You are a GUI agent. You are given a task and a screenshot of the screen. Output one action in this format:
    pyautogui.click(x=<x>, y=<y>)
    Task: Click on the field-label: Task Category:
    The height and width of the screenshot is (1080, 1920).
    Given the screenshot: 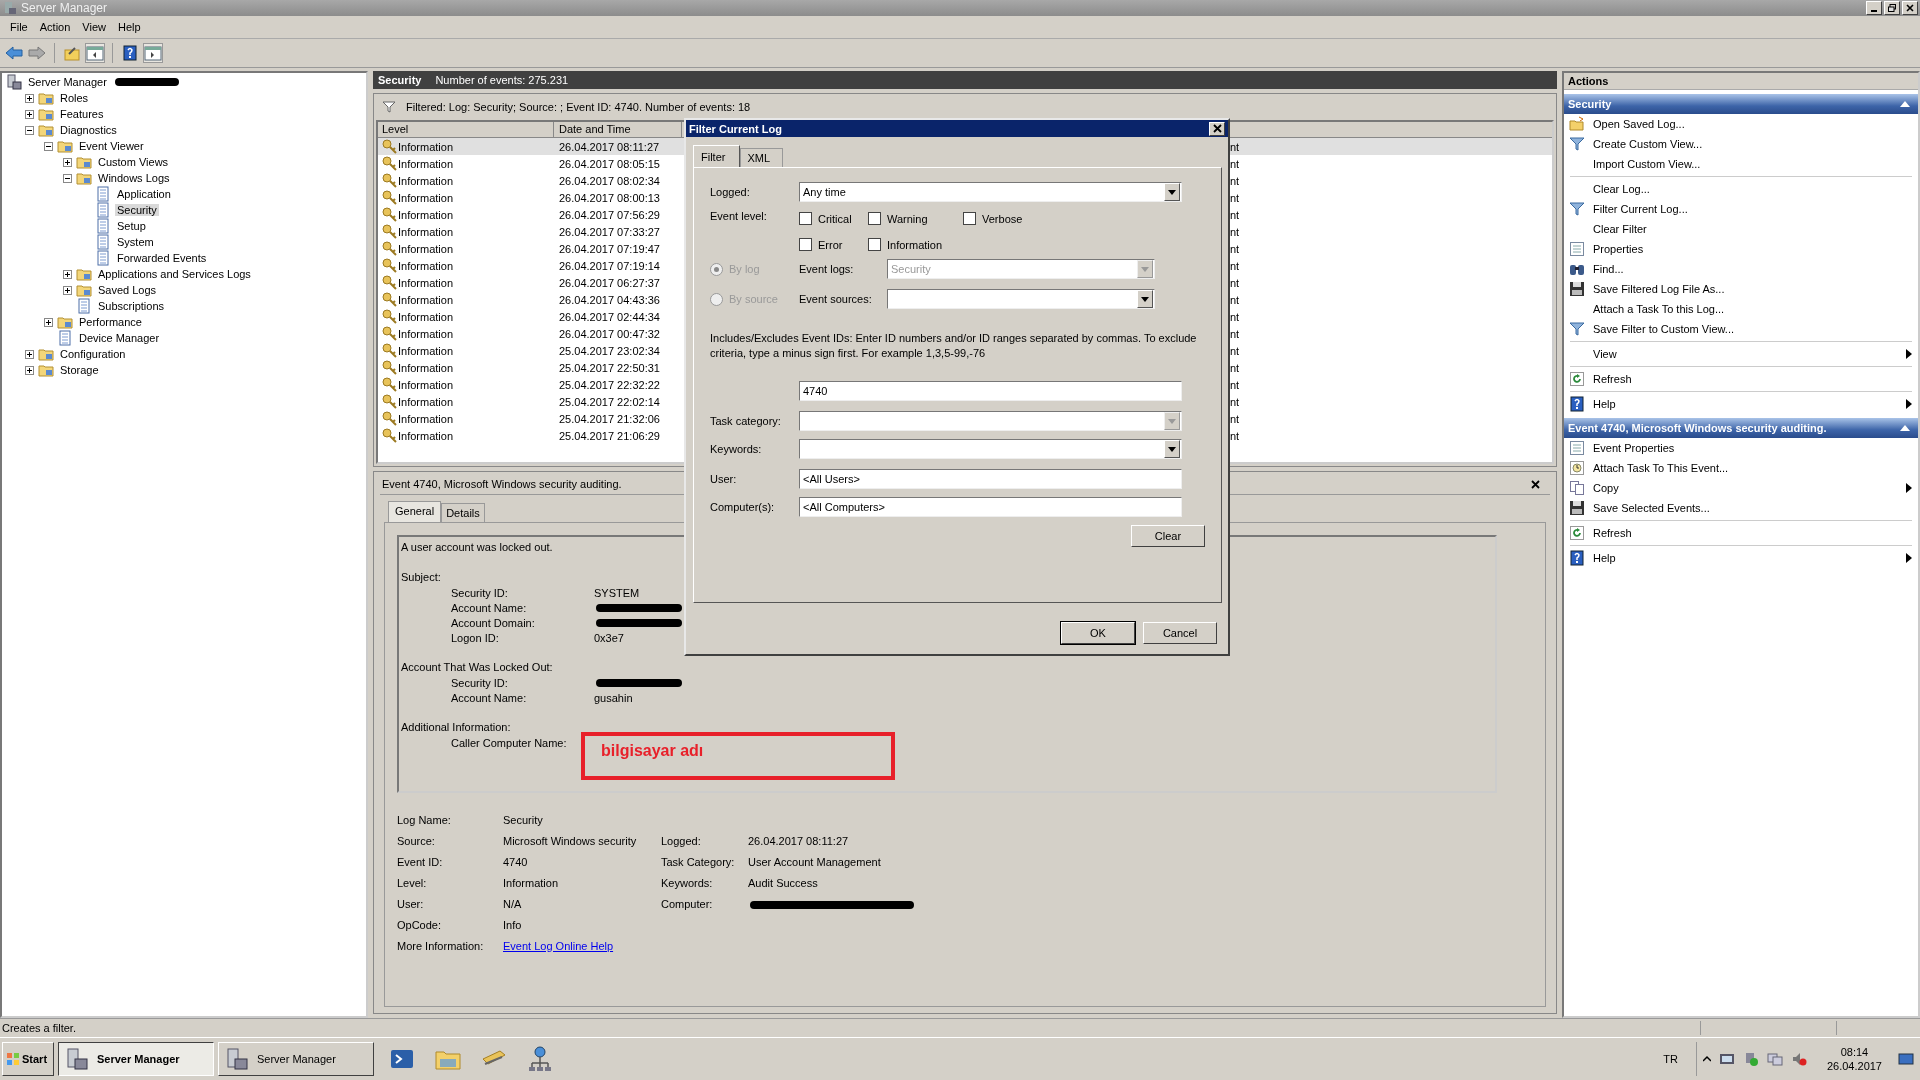 What is the action you would take?
    pyautogui.click(x=698, y=861)
    